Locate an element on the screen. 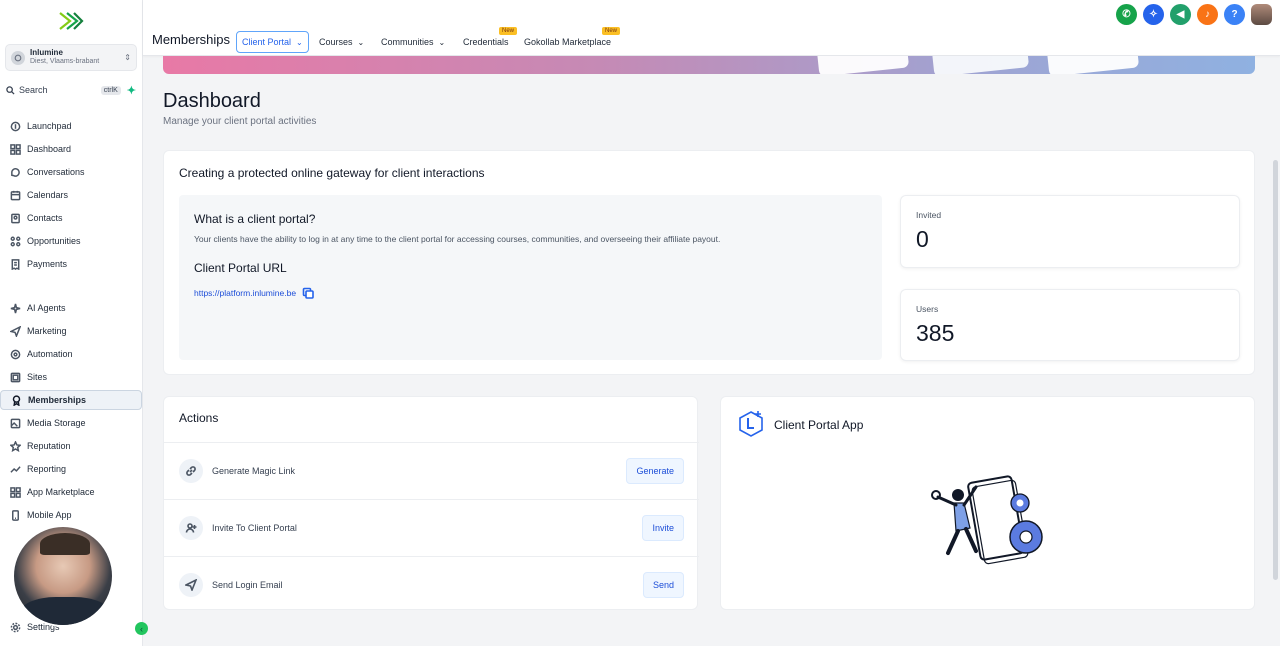 This screenshot has height=646, width=1280. sidebar-item-app-marketplace: App Marketplace is located at coordinates (71, 492).